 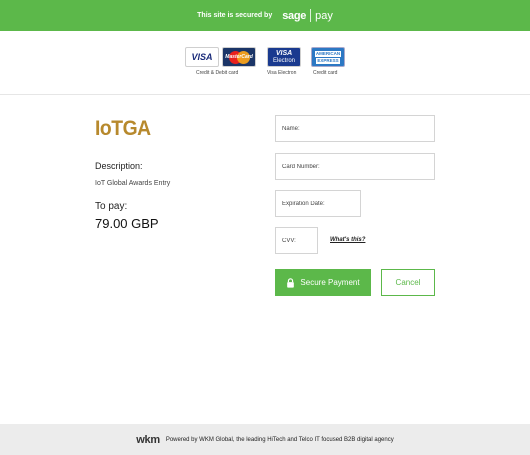 I want to click on sagepay-logo: sage pay, so click(x=307, y=15).